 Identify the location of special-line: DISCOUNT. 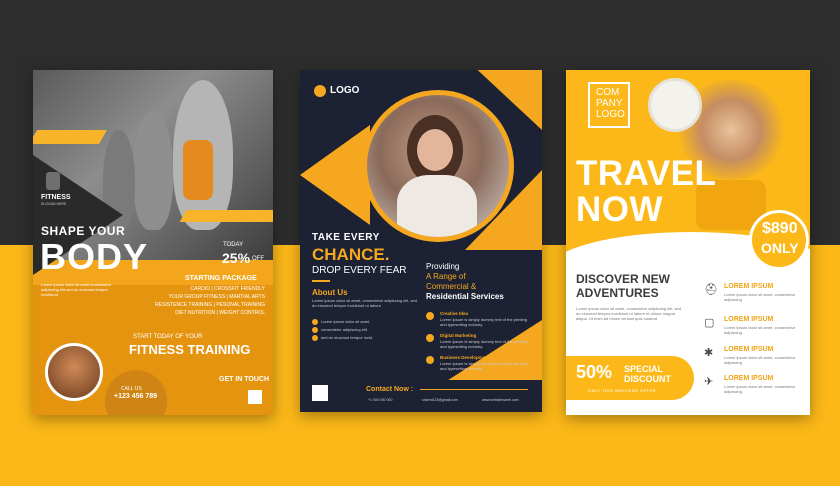
(647, 379).